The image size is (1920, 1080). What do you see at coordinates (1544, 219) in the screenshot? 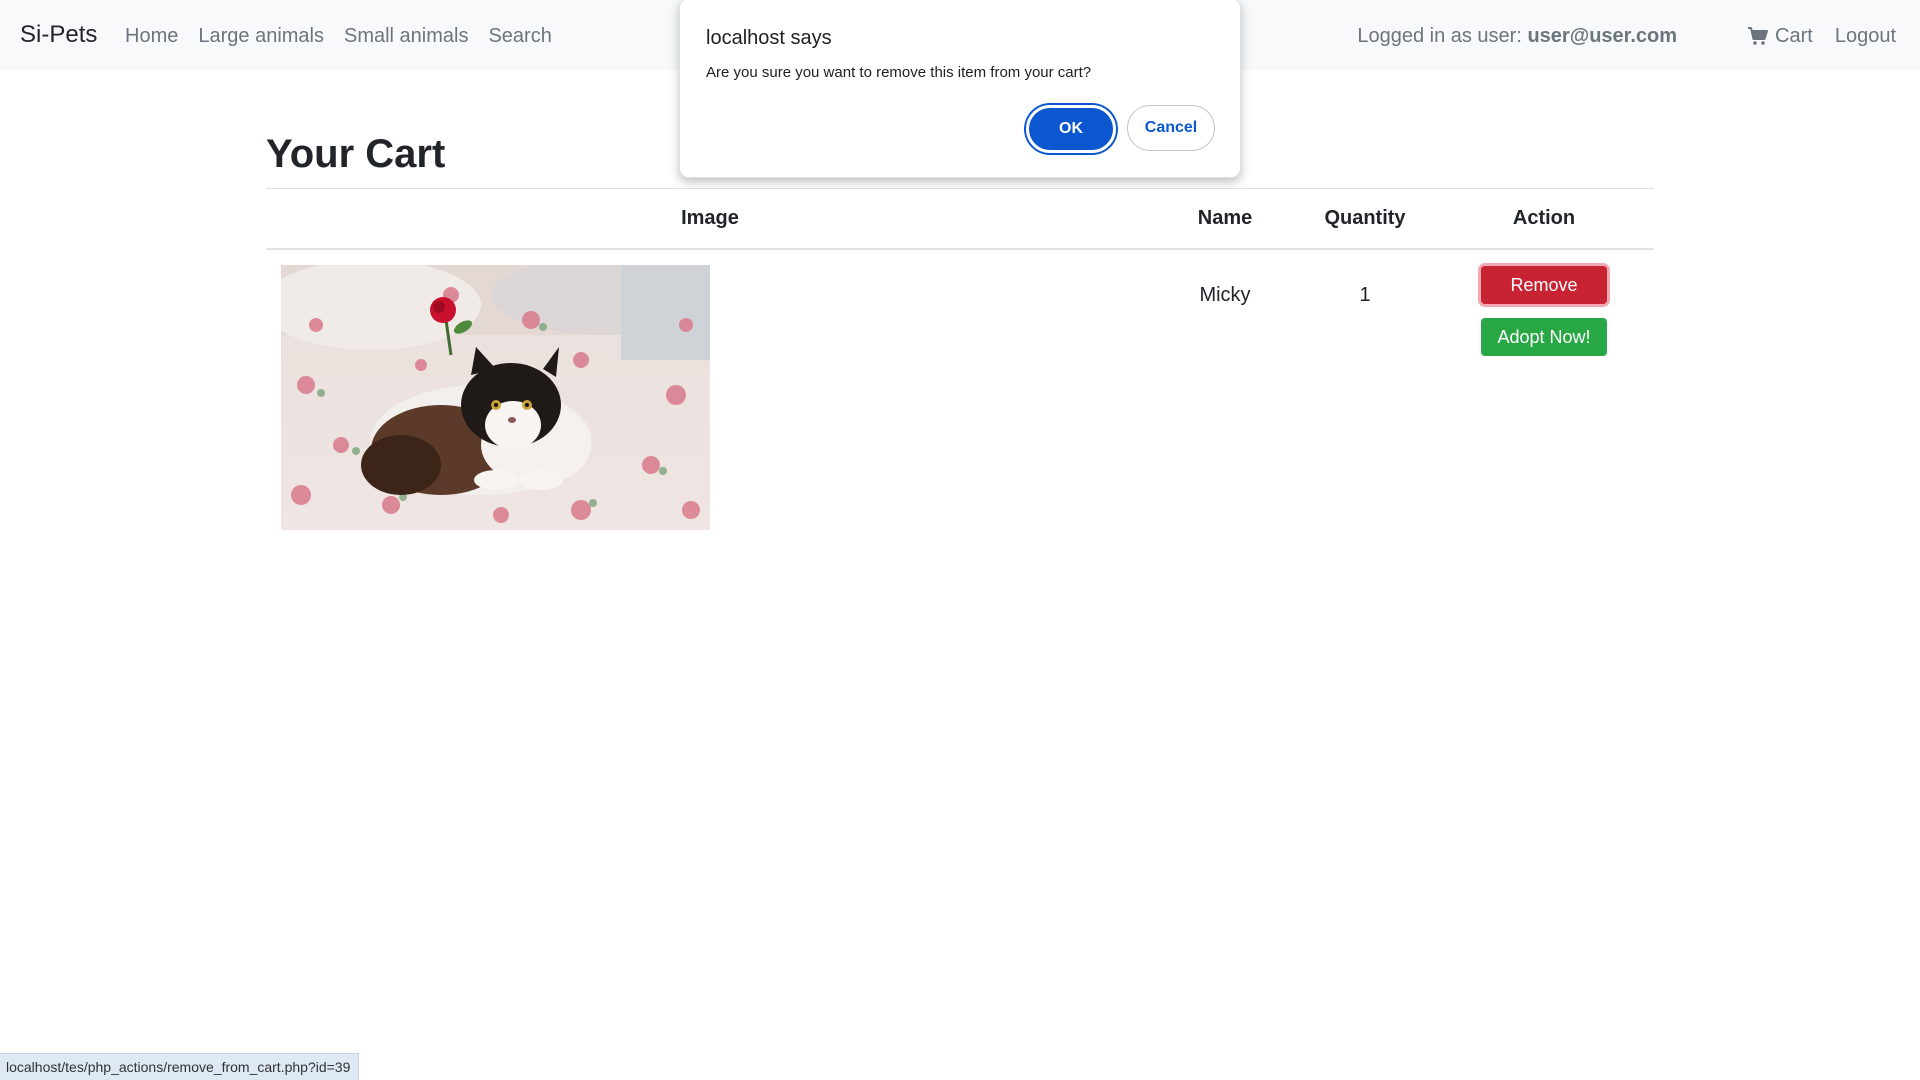
I see `header-action: Action` at bounding box center [1544, 219].